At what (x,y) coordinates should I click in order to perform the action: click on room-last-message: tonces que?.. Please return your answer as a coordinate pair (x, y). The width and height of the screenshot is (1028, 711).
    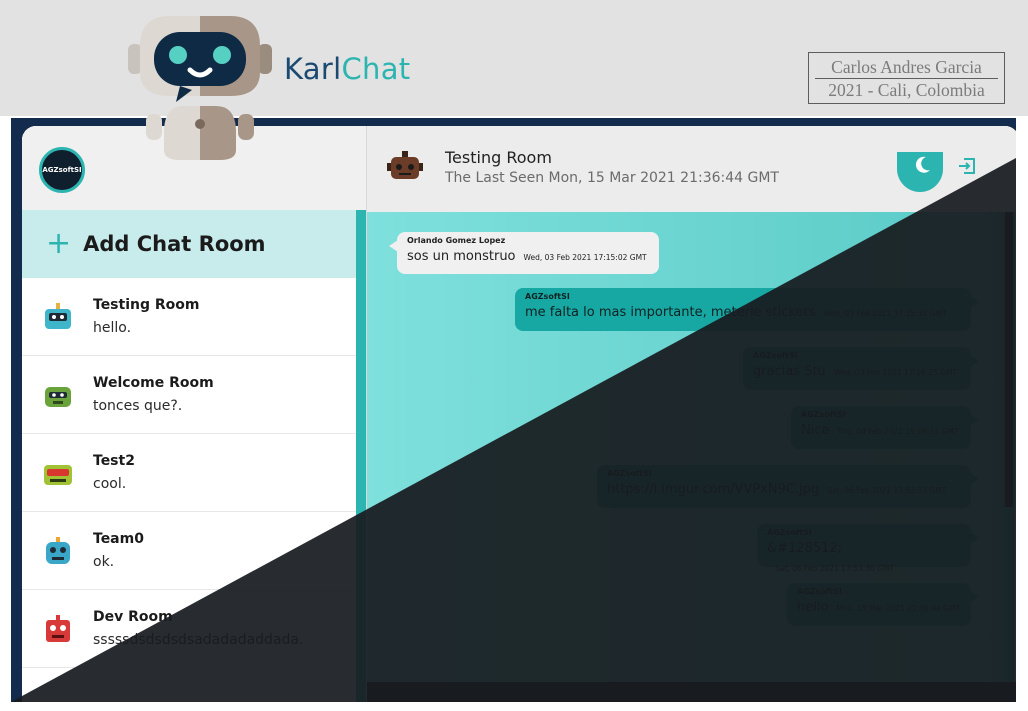
    Looking at the image, I should click on (138, 406).